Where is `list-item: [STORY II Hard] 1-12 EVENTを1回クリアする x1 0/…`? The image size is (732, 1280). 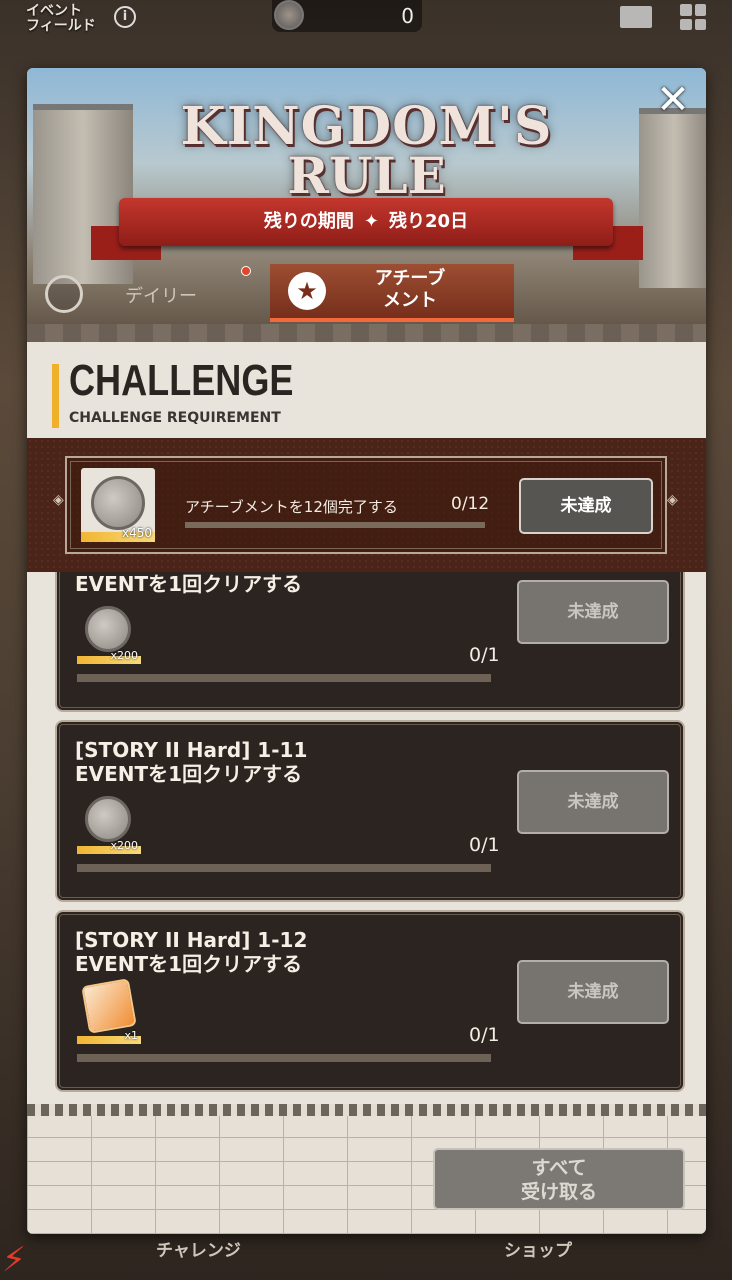
list-item: [STORY II Hard] 1-12 EVENTを1回クリアする x1 0/… is located at coordinates (370, 1001).